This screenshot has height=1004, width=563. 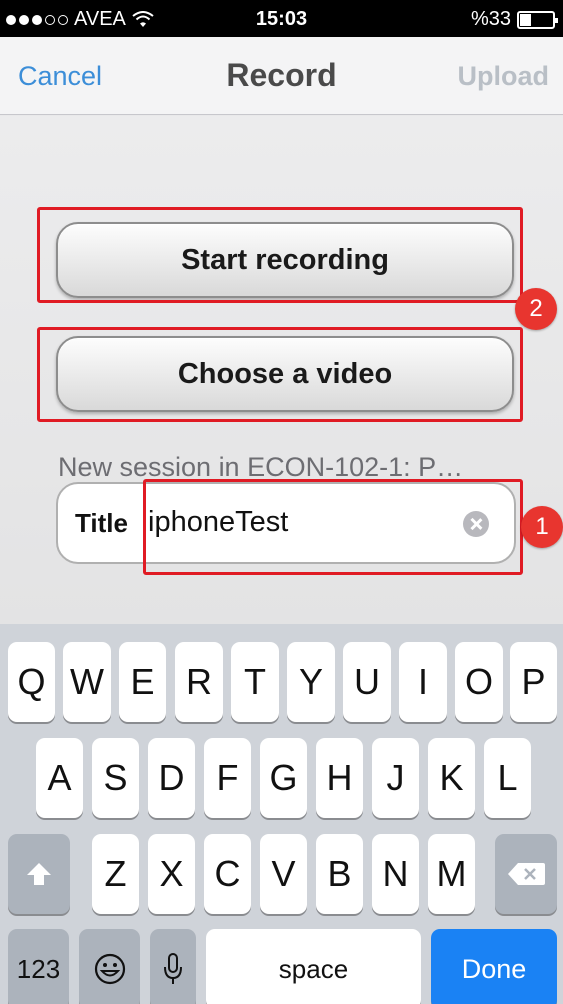 I want to click on status-bar: AVEA 15:03 %33, so click(x=281, y=18).